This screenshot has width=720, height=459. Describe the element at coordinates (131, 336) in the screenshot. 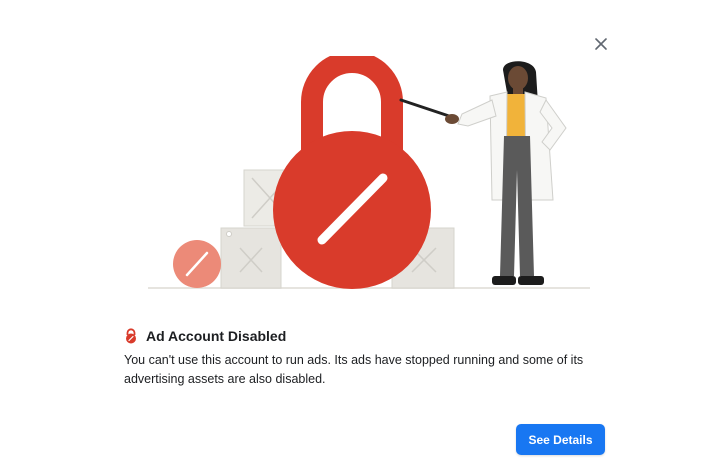

I see `lock-icon` at that location.